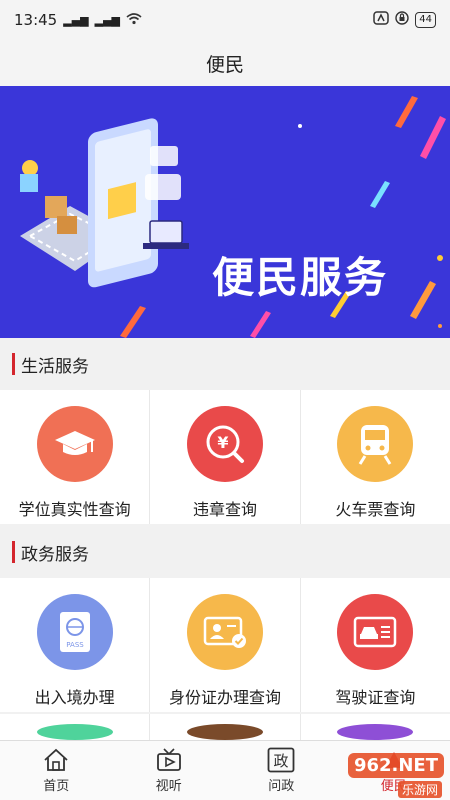 The image size is (450, 800). Describe the element at coordinates (168, 786) in the screenshot. I see `nav-label: 视听` at that location.